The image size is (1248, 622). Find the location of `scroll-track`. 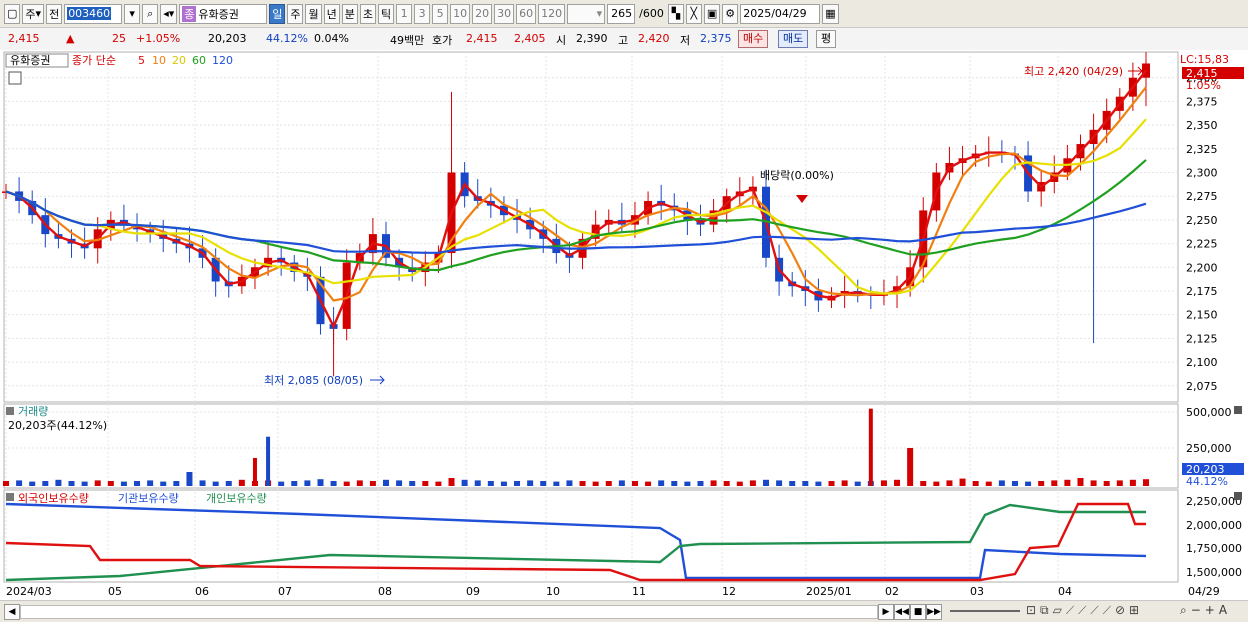

scroll-track is located at coordinates (449, 612).